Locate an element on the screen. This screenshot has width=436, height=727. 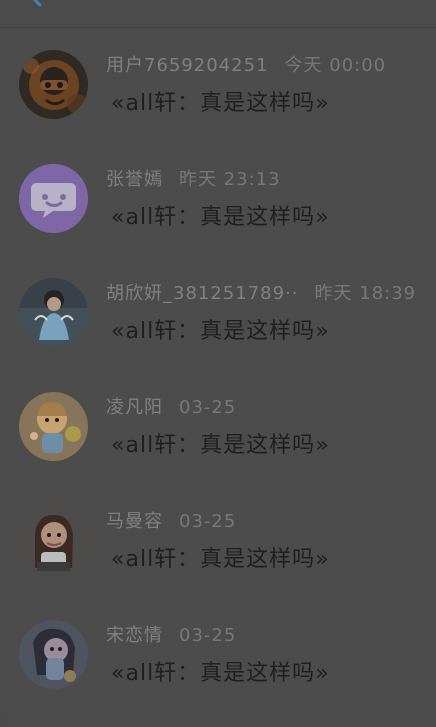
face-photo-avatar is located at coordinates (53, 84).